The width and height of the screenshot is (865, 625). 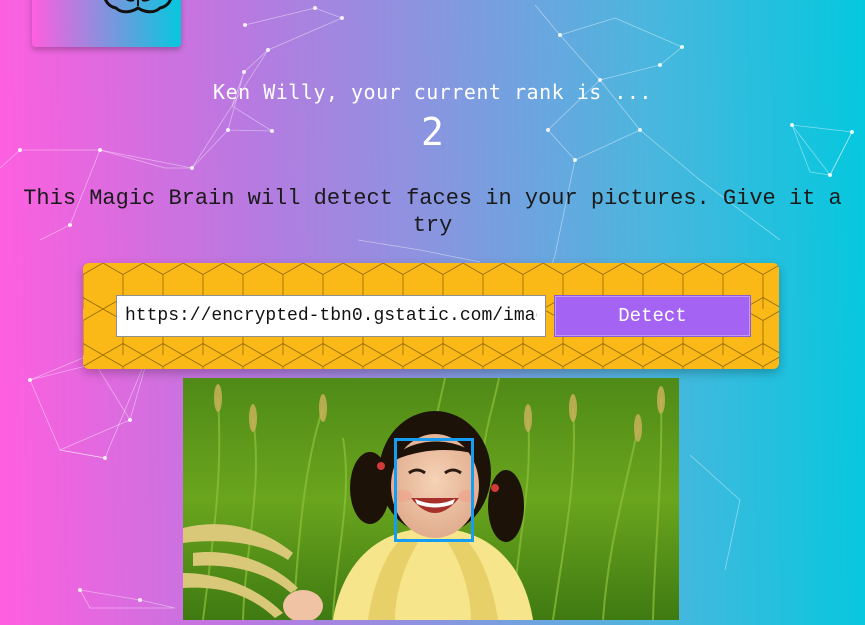 I want to click on face-bounding-box, so click(x=434, y=490).